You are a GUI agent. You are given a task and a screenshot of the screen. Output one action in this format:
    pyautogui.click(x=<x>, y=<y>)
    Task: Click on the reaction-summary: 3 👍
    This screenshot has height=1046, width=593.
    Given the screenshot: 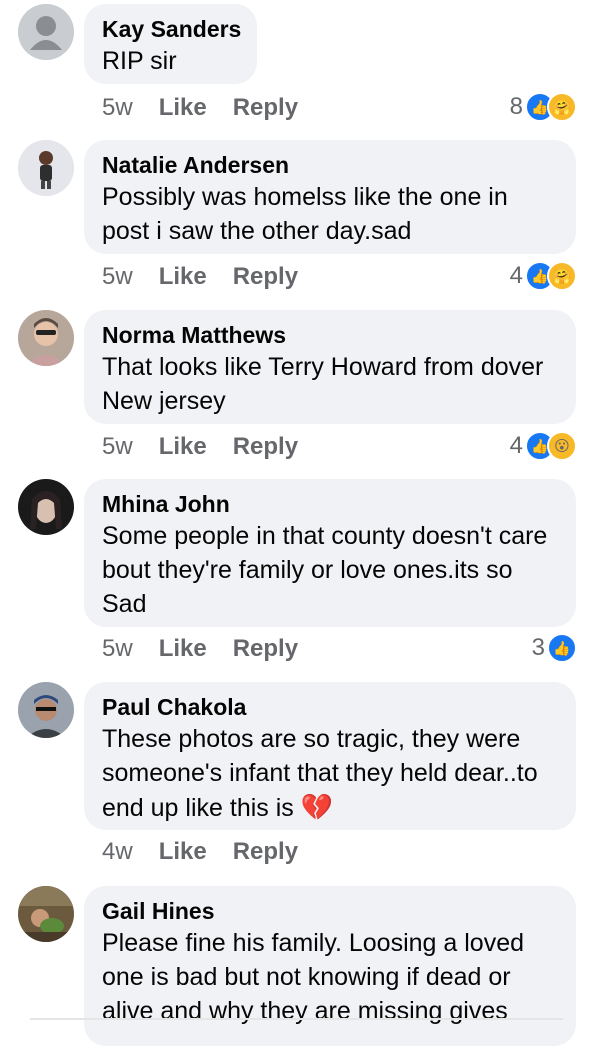 What is the action you would take?
    pyautogui.click(x=554, y=648)
    